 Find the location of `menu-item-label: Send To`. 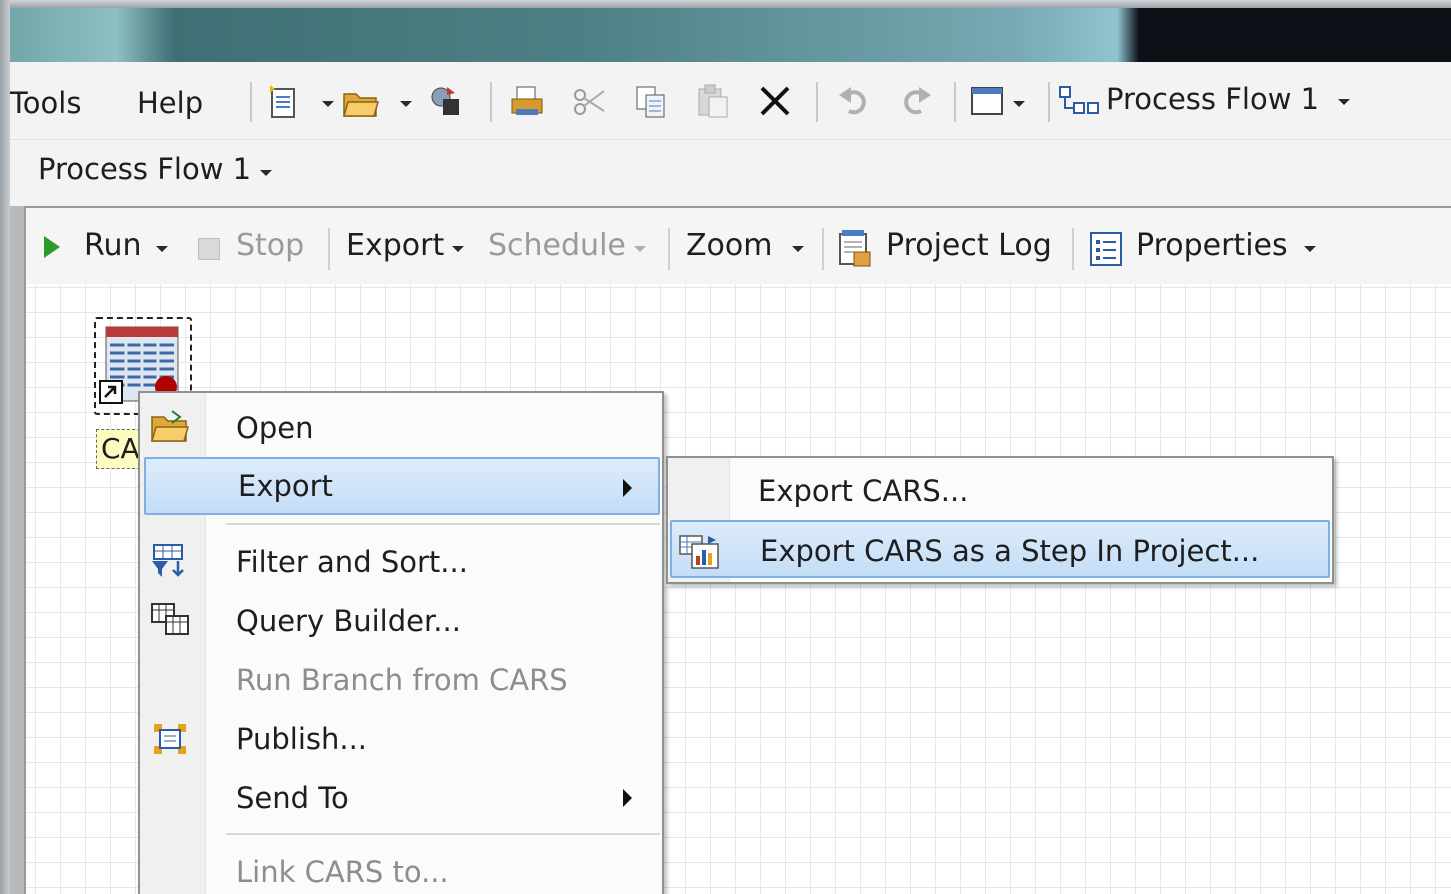

menu-item-label: Send To is located at coordinates (292, 798).